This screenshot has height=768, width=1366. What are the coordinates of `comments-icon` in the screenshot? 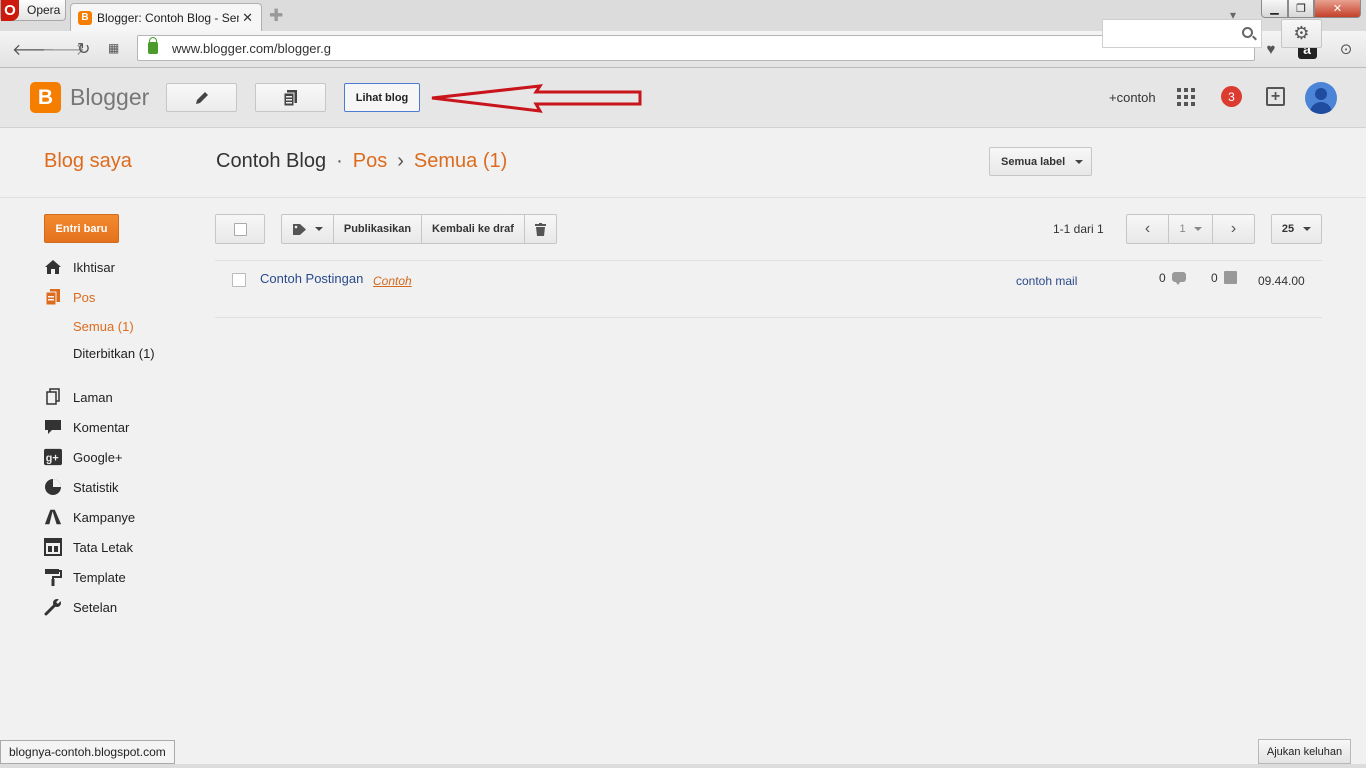 It's located at (53, 427).